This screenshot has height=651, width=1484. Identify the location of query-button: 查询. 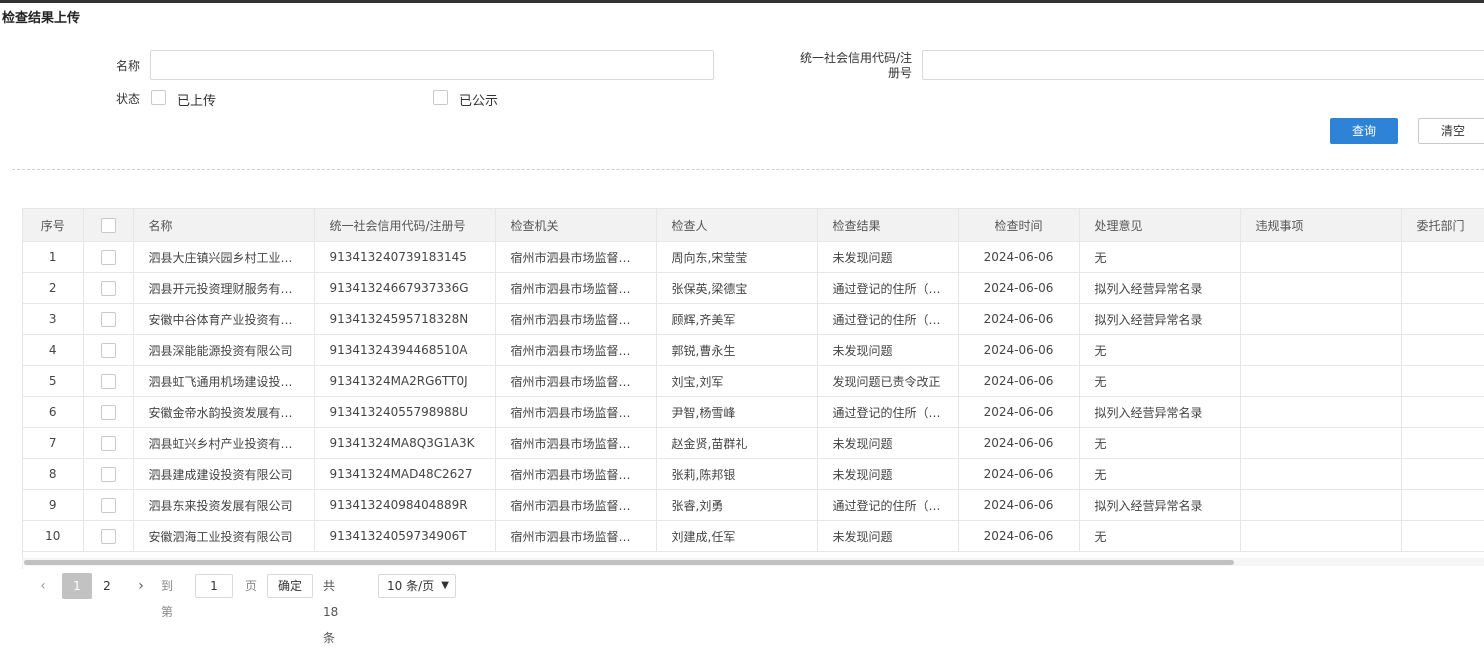
(1364, 131).